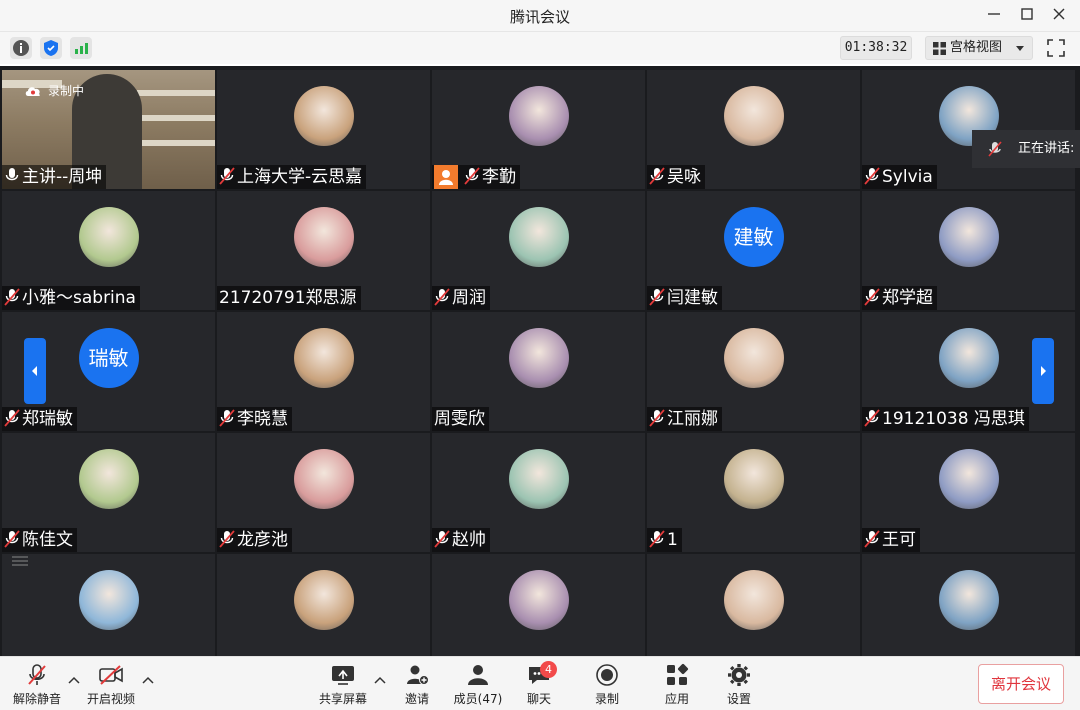 The height and width of the screenshot is (710, 1080). I want to click on participant-name-tag: 闫建敏, so click(684, 298).